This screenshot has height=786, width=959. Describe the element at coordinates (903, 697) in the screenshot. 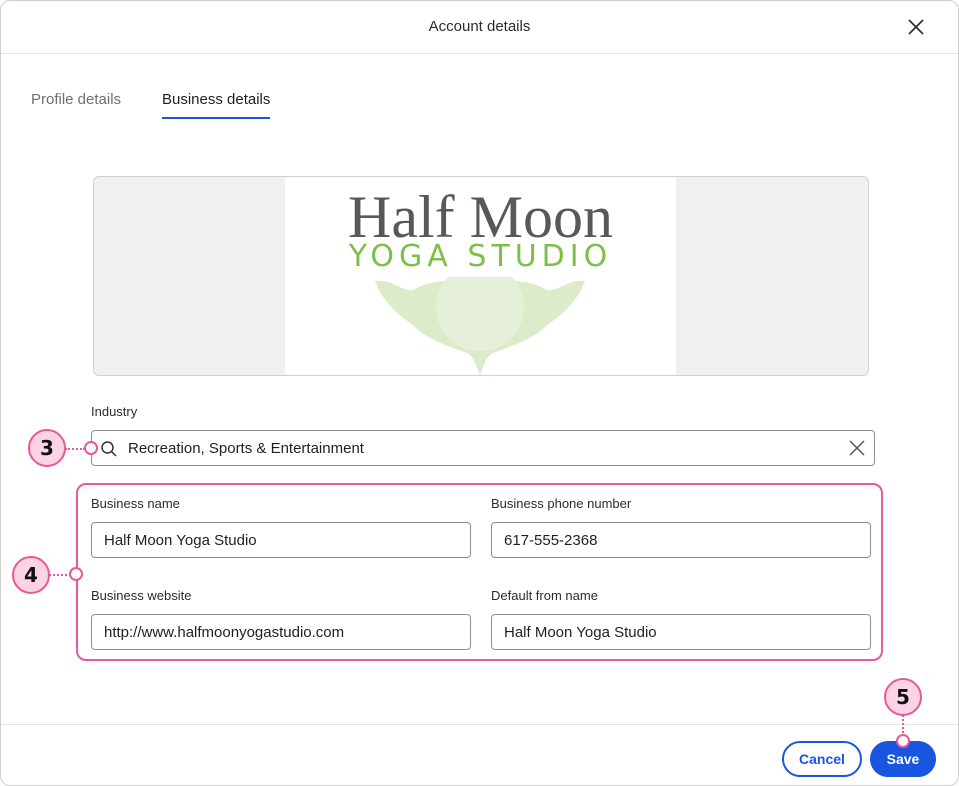

I see `callout-5-badge: 5` at that location.